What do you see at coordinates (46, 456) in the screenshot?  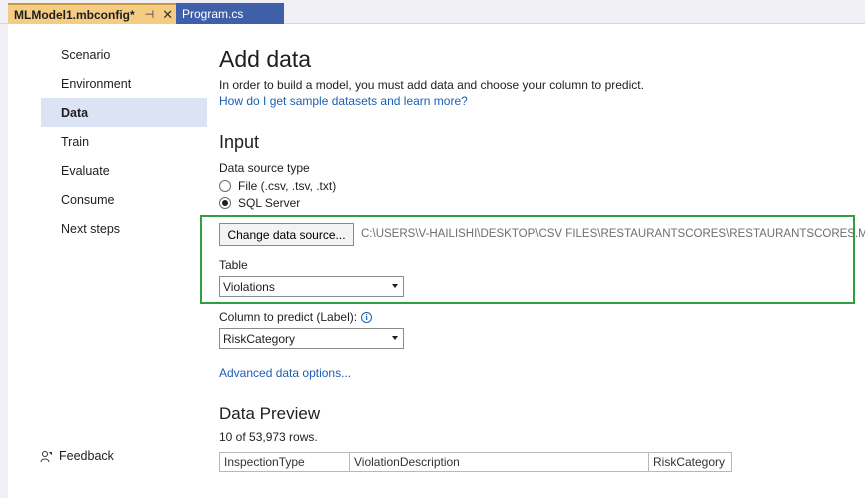 I see `feedback-icon` at bounding box center [46, 456].